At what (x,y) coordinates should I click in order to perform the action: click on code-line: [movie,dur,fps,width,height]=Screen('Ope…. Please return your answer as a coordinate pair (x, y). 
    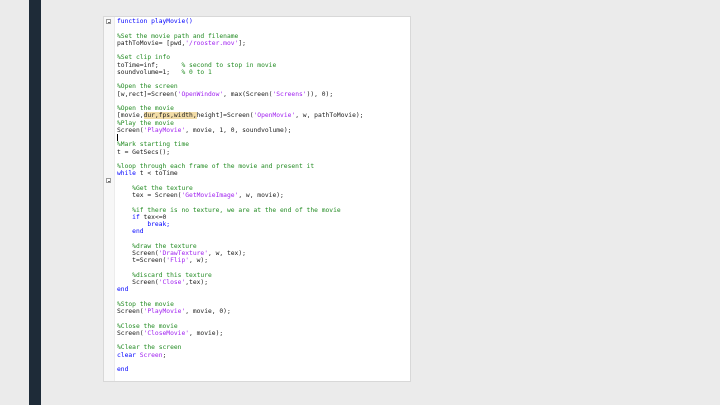
    Looking at the image, I should click on (262, 116).